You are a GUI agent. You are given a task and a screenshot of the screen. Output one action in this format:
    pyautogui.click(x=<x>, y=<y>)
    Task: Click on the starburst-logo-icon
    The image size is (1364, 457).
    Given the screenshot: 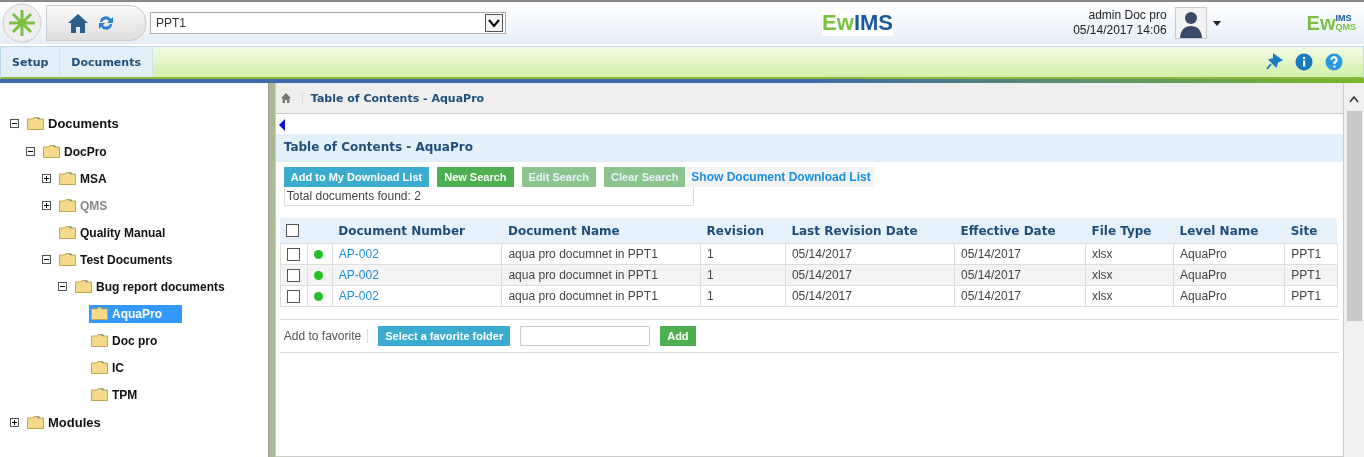 What is the action you would take?
    pyautogui.click(x=22, y=23)
    